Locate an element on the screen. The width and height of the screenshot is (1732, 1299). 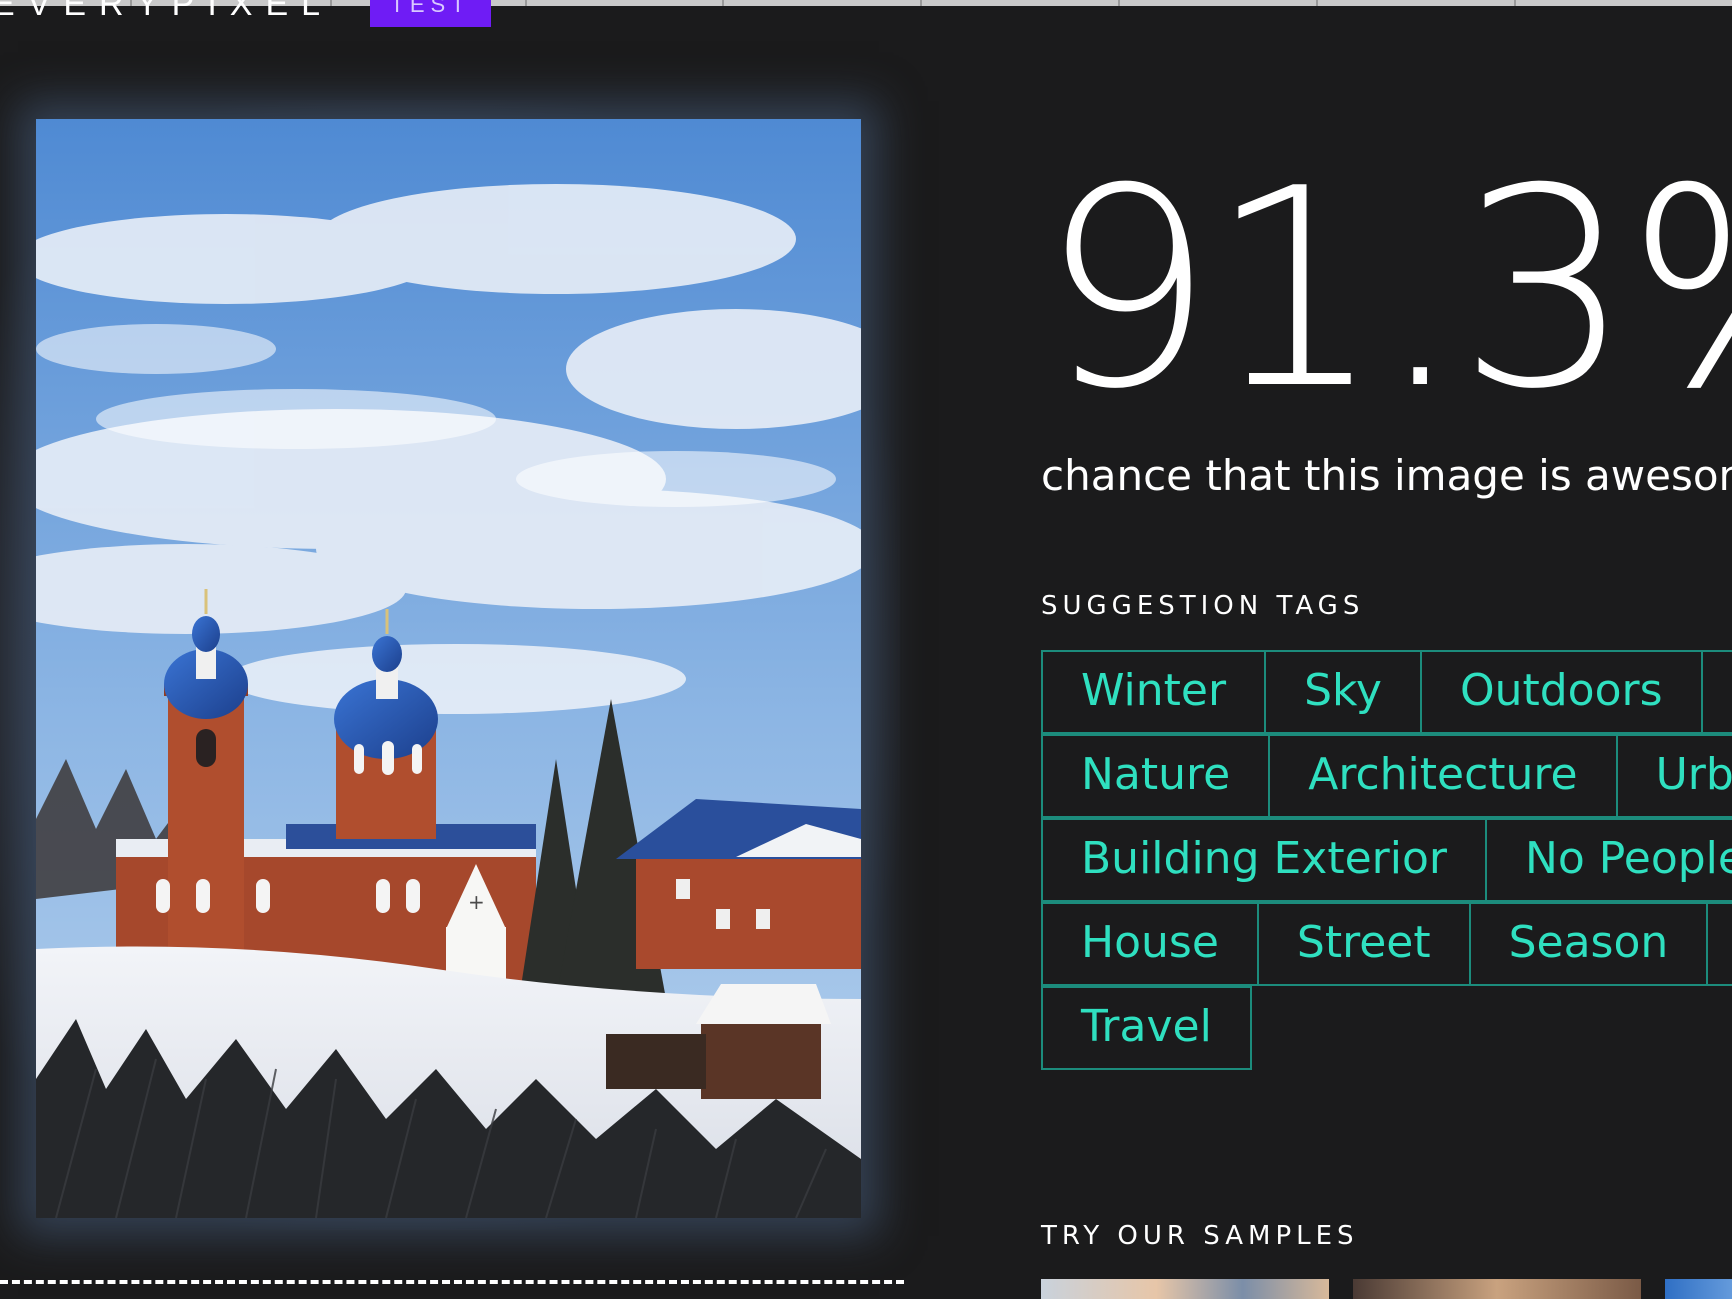
tag-row: Building Exterior No People is located at coordinates (1386, 860).